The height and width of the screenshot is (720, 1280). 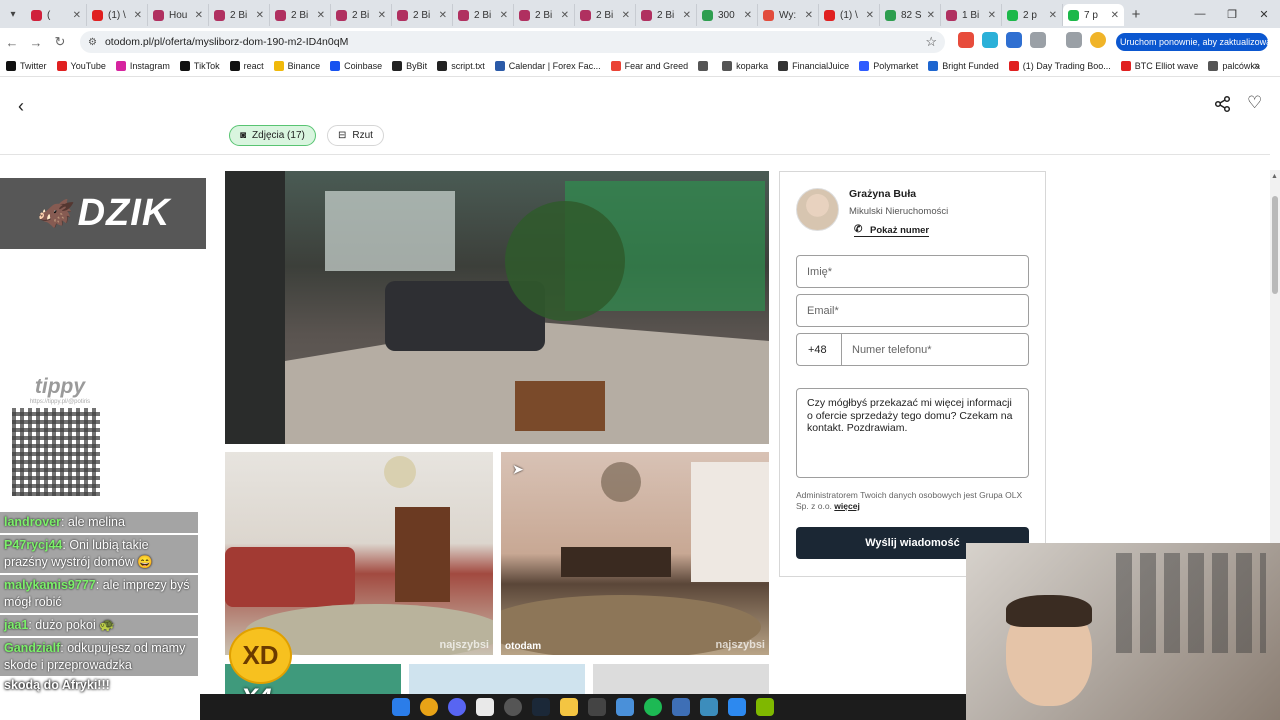 What do you see at coordinates (788, 15) in the screenshot?
I see `browser-tab: Wy: ✕` at bounding box center [788, 15].